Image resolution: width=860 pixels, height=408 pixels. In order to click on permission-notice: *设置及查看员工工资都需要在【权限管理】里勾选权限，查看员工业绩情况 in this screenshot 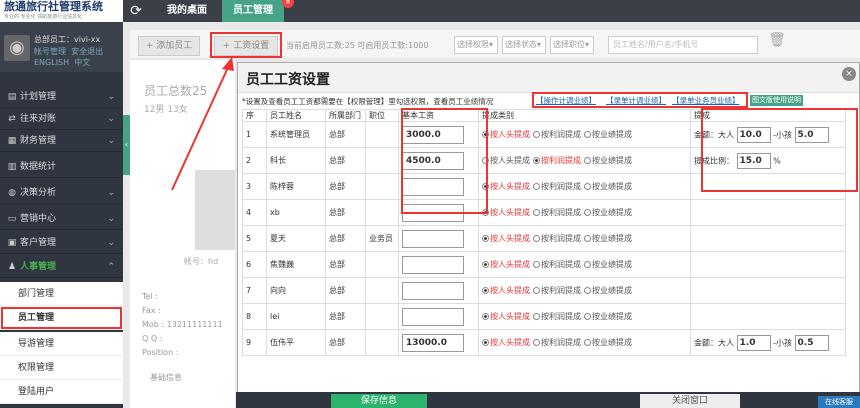, I will do `click(368, 101)`.